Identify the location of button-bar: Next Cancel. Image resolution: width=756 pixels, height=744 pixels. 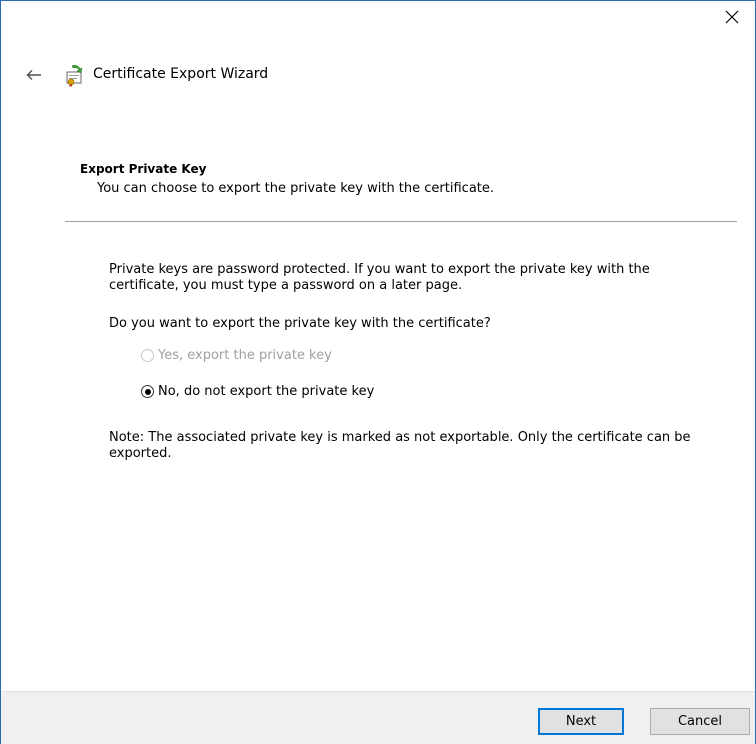
(378, 717).